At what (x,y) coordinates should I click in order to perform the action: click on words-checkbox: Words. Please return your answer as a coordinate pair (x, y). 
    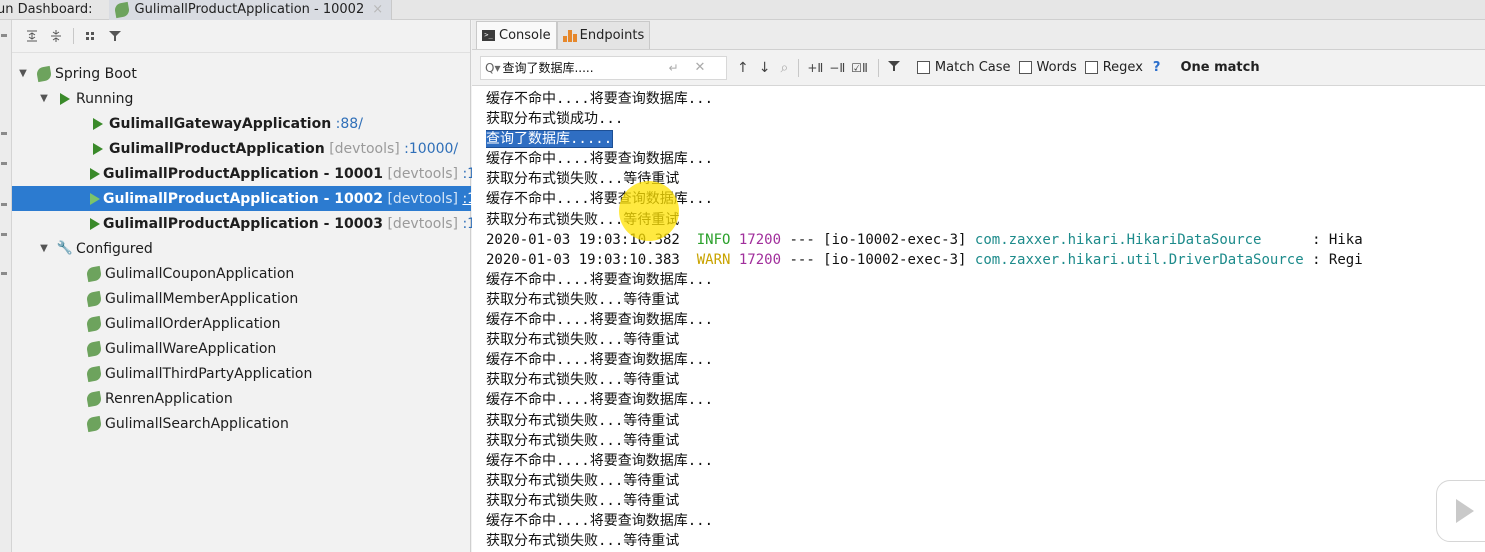
    Looking at the image, I should click on (1047, 67).